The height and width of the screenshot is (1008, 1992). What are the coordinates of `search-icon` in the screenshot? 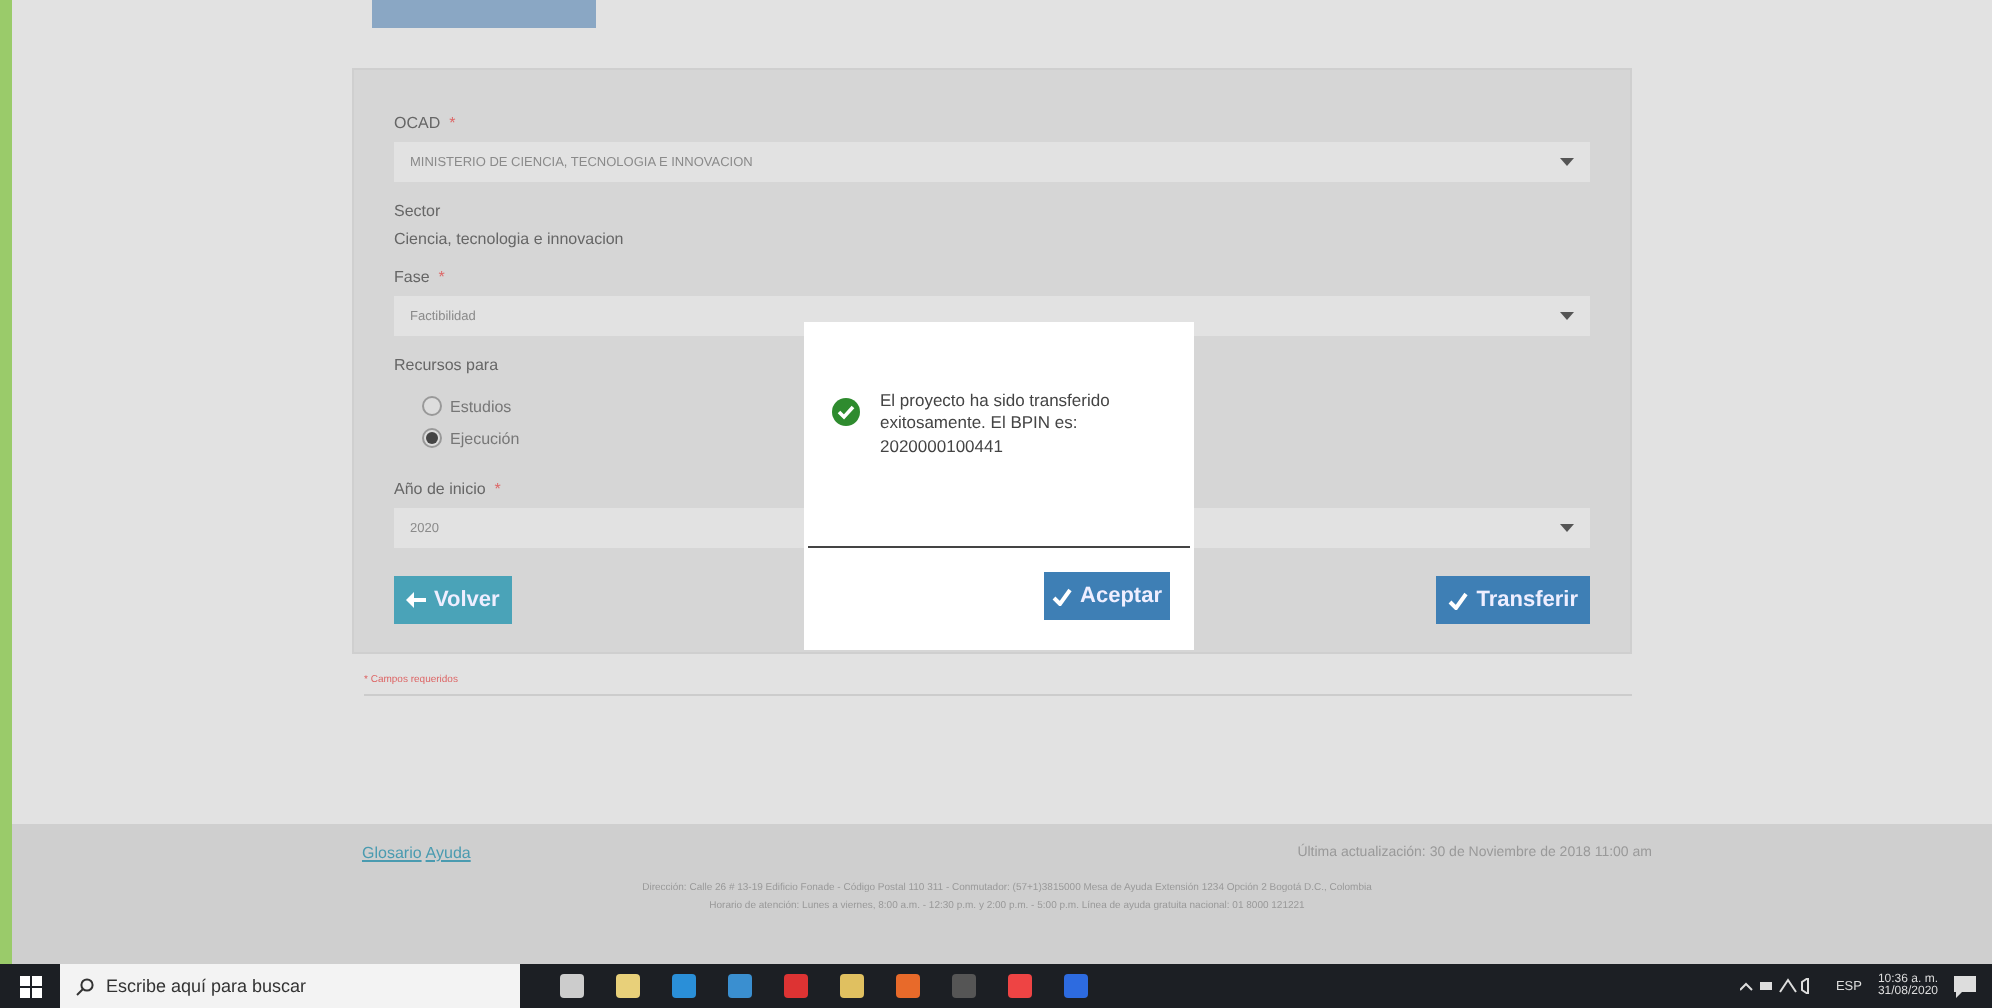 It's located at (85, 986).